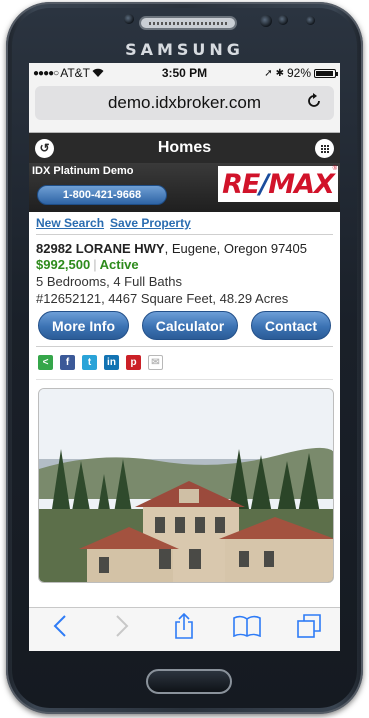  What do you see at coordinates (46, 73) in the screenshot?
I see `signal-icon: ●●●●○` at bounding box center [46, 73].